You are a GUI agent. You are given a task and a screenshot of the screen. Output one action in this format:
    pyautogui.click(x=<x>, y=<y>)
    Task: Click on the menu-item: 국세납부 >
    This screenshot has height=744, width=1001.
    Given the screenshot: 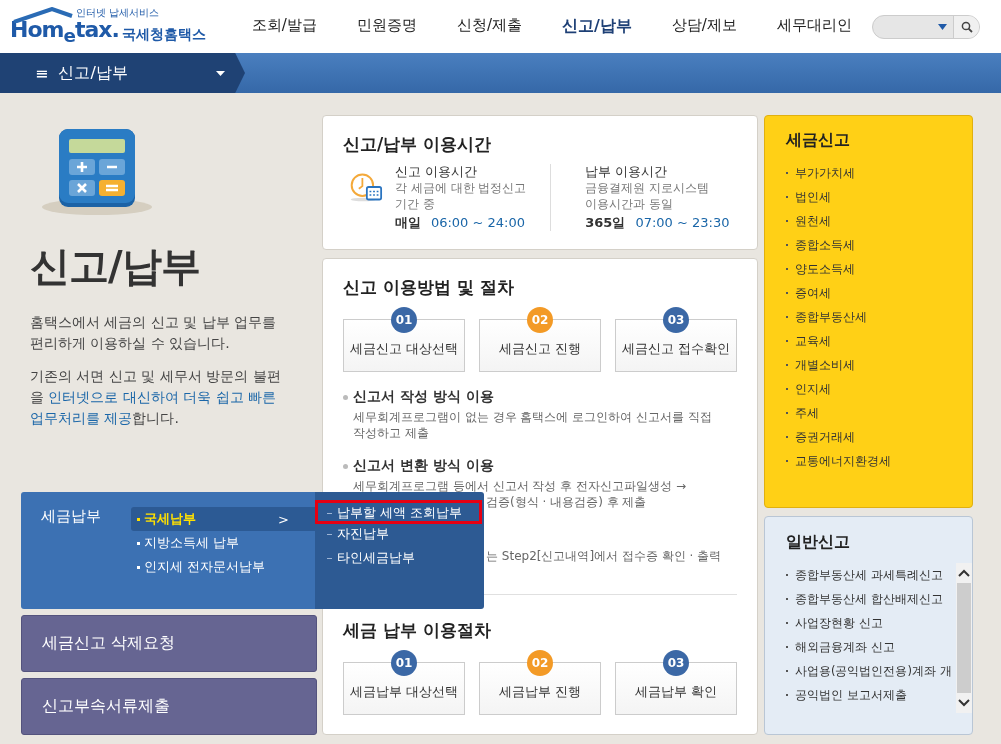 What is the action you would take?
    pyautogui.click(x=223, y=519)
    